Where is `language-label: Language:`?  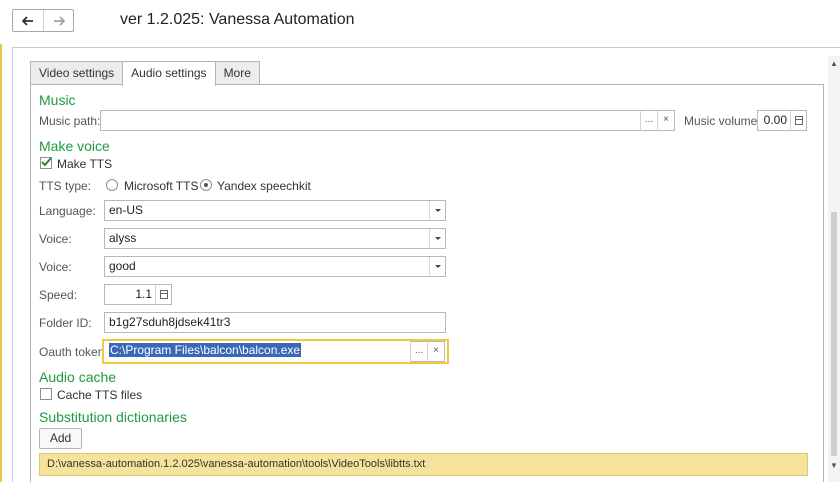
language-label: Language: is located at coordinates (67, 211).